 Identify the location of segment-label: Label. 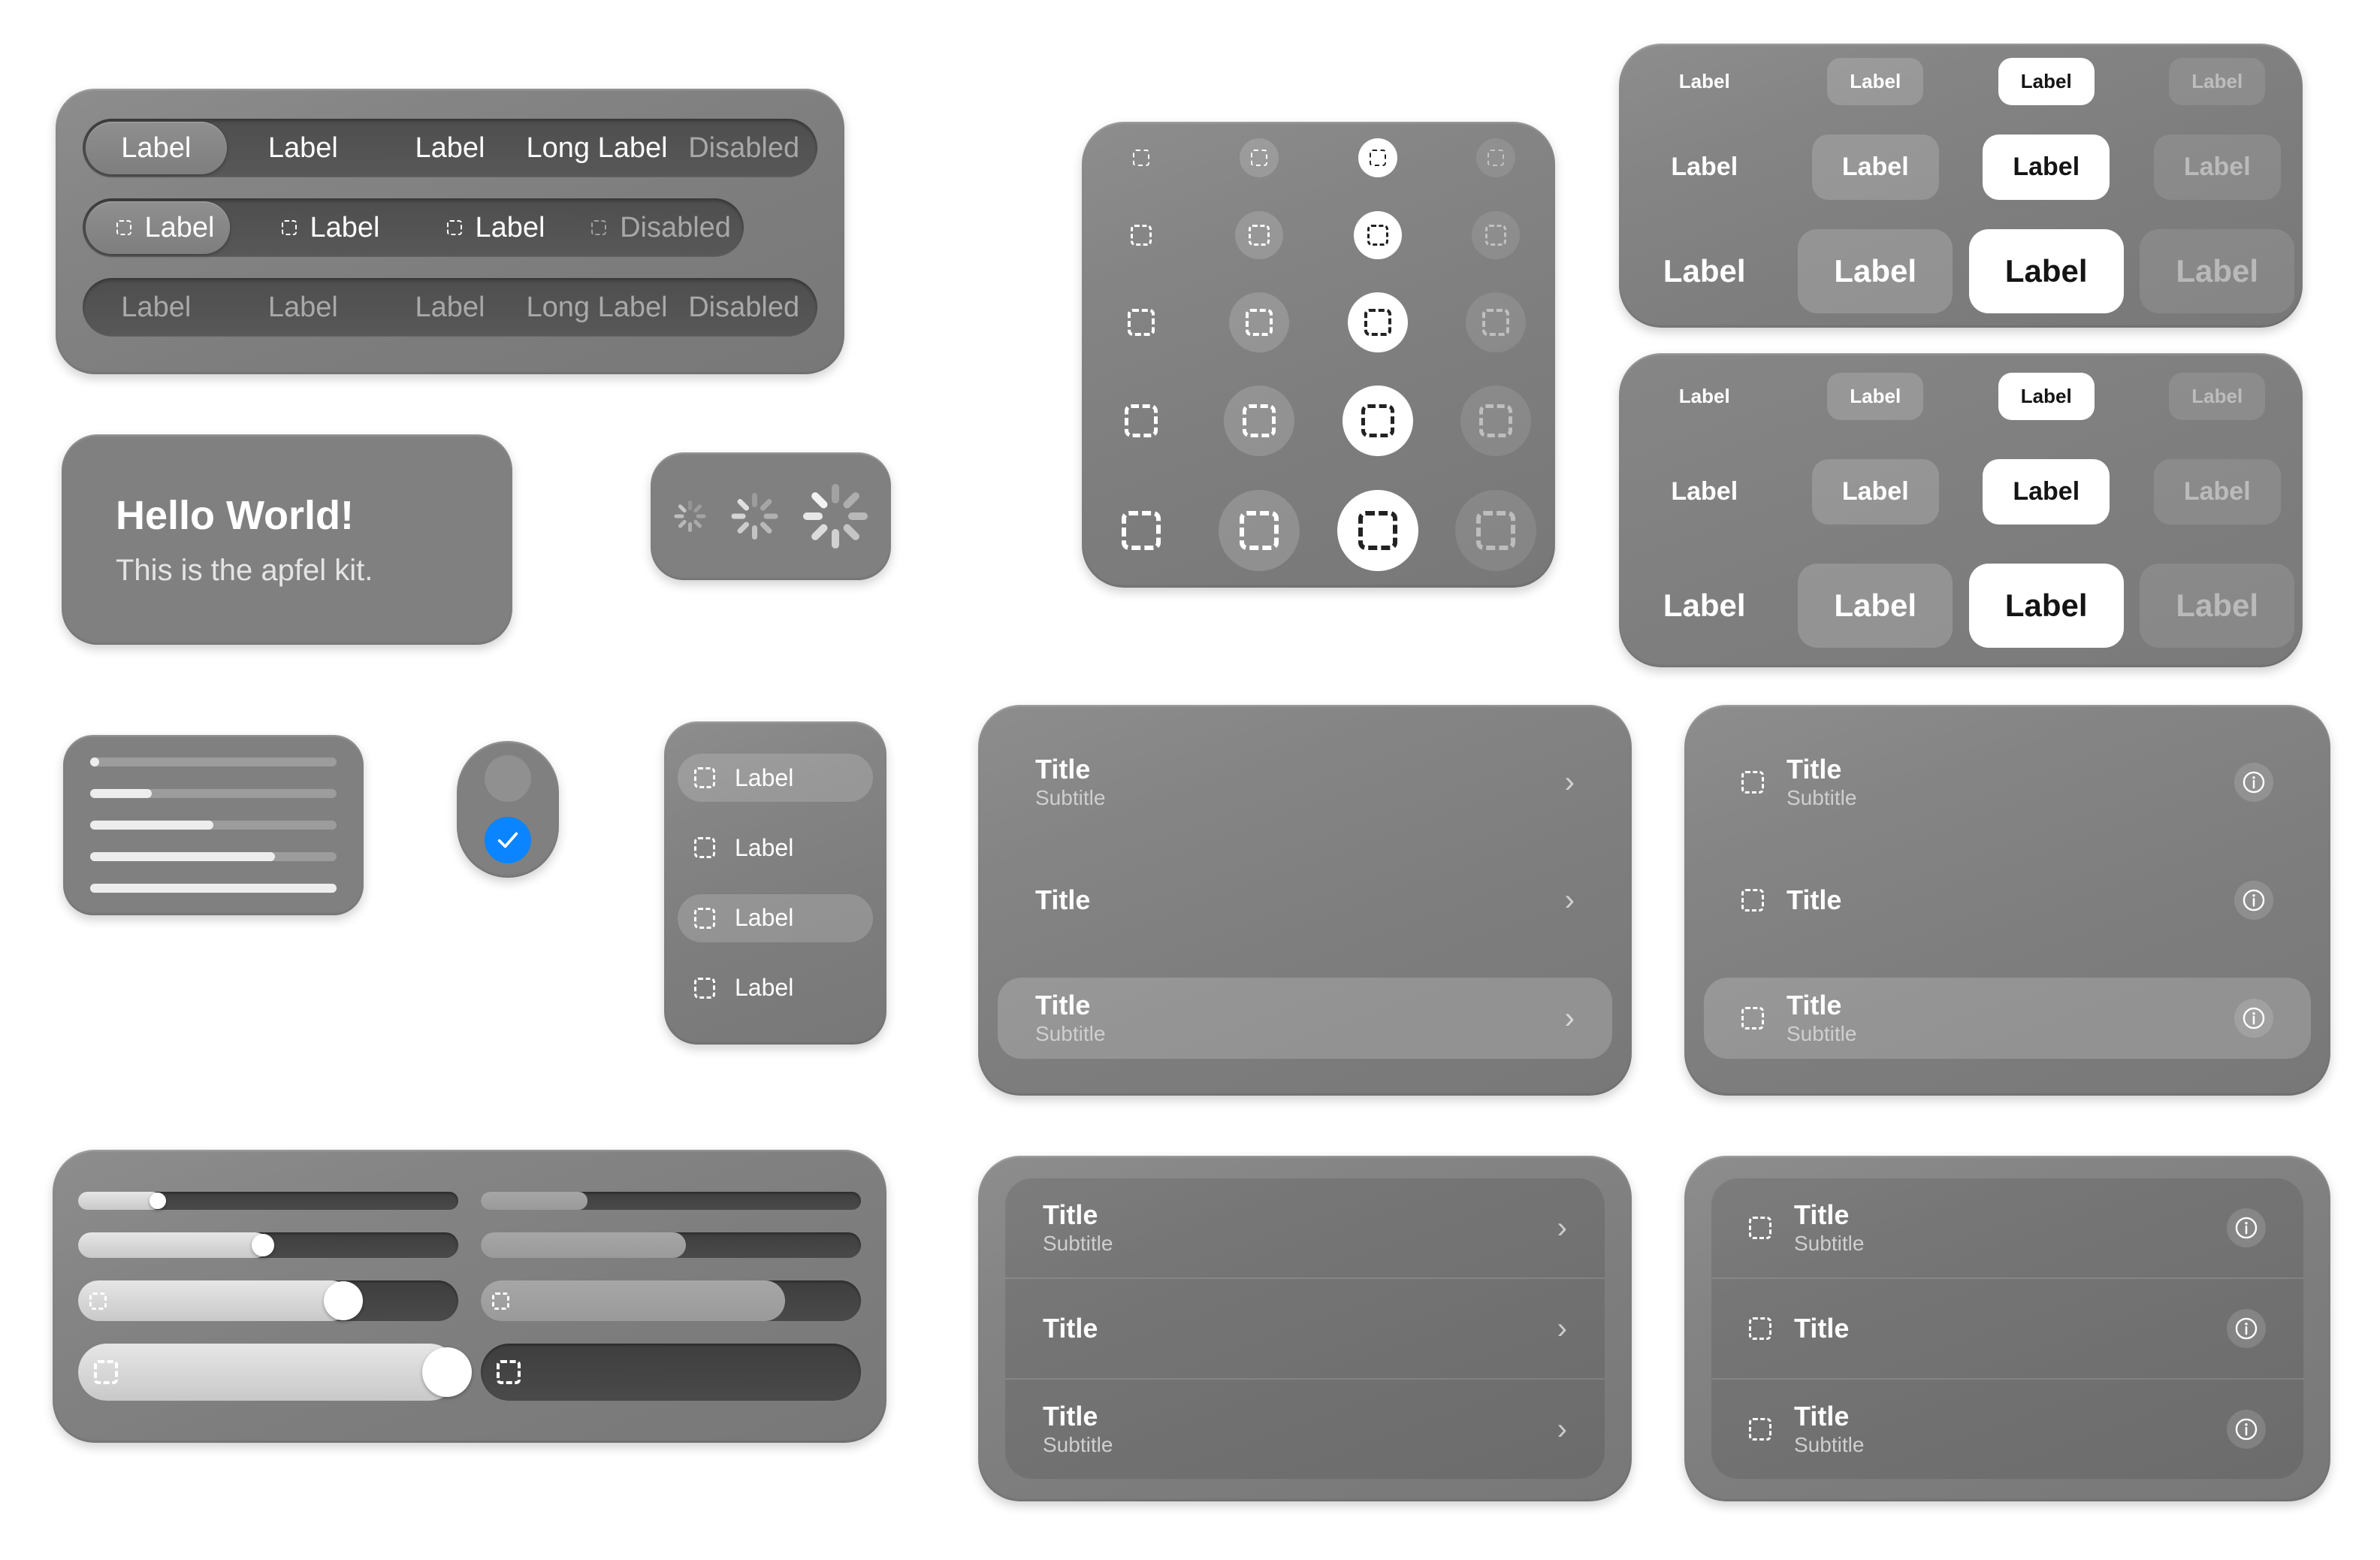
(179, 227).